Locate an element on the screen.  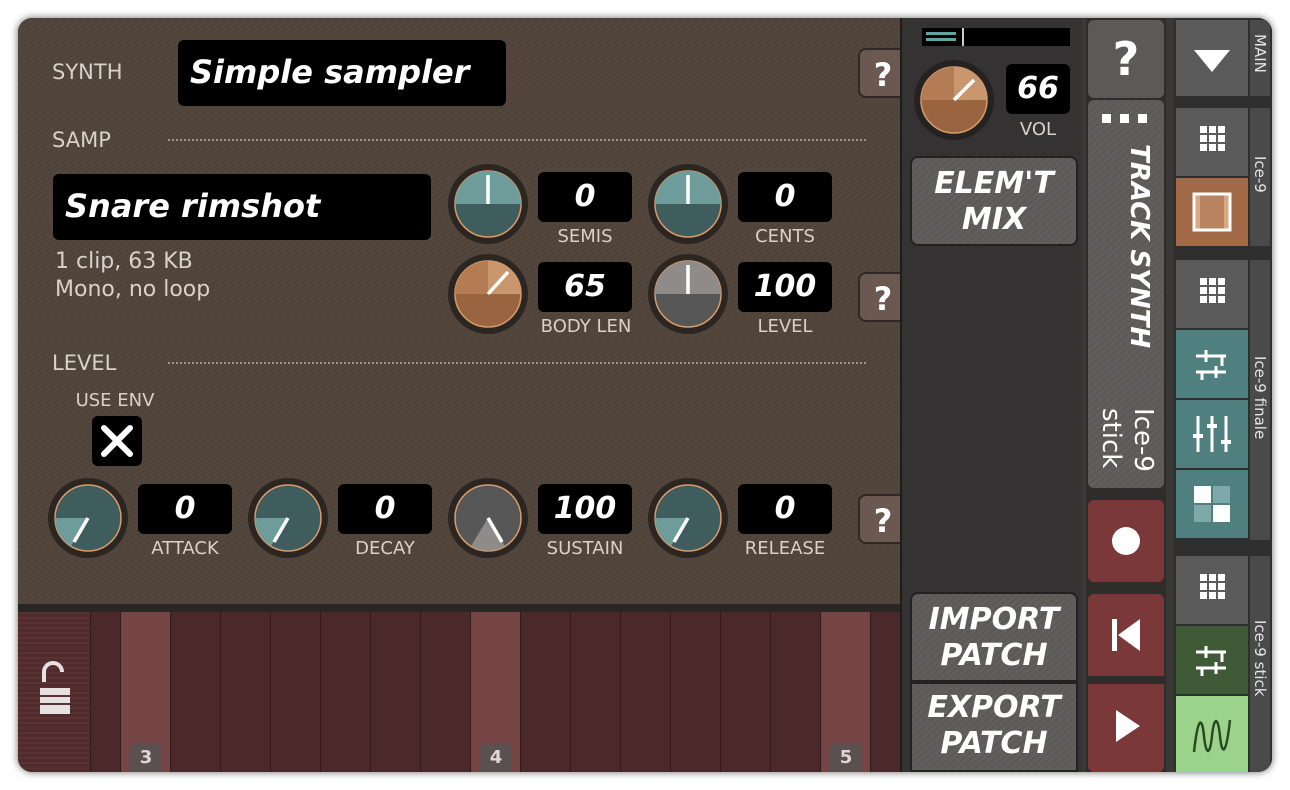
track-name-line-2: stick is located at coordinates (1111, 438).